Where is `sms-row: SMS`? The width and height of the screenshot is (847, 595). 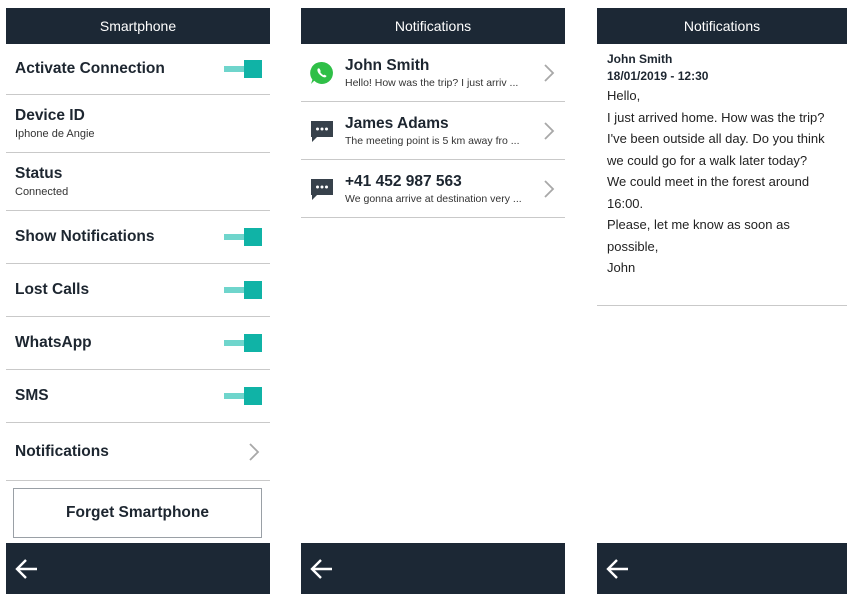
sms-row: SMS is located at coordinates (138, 396).